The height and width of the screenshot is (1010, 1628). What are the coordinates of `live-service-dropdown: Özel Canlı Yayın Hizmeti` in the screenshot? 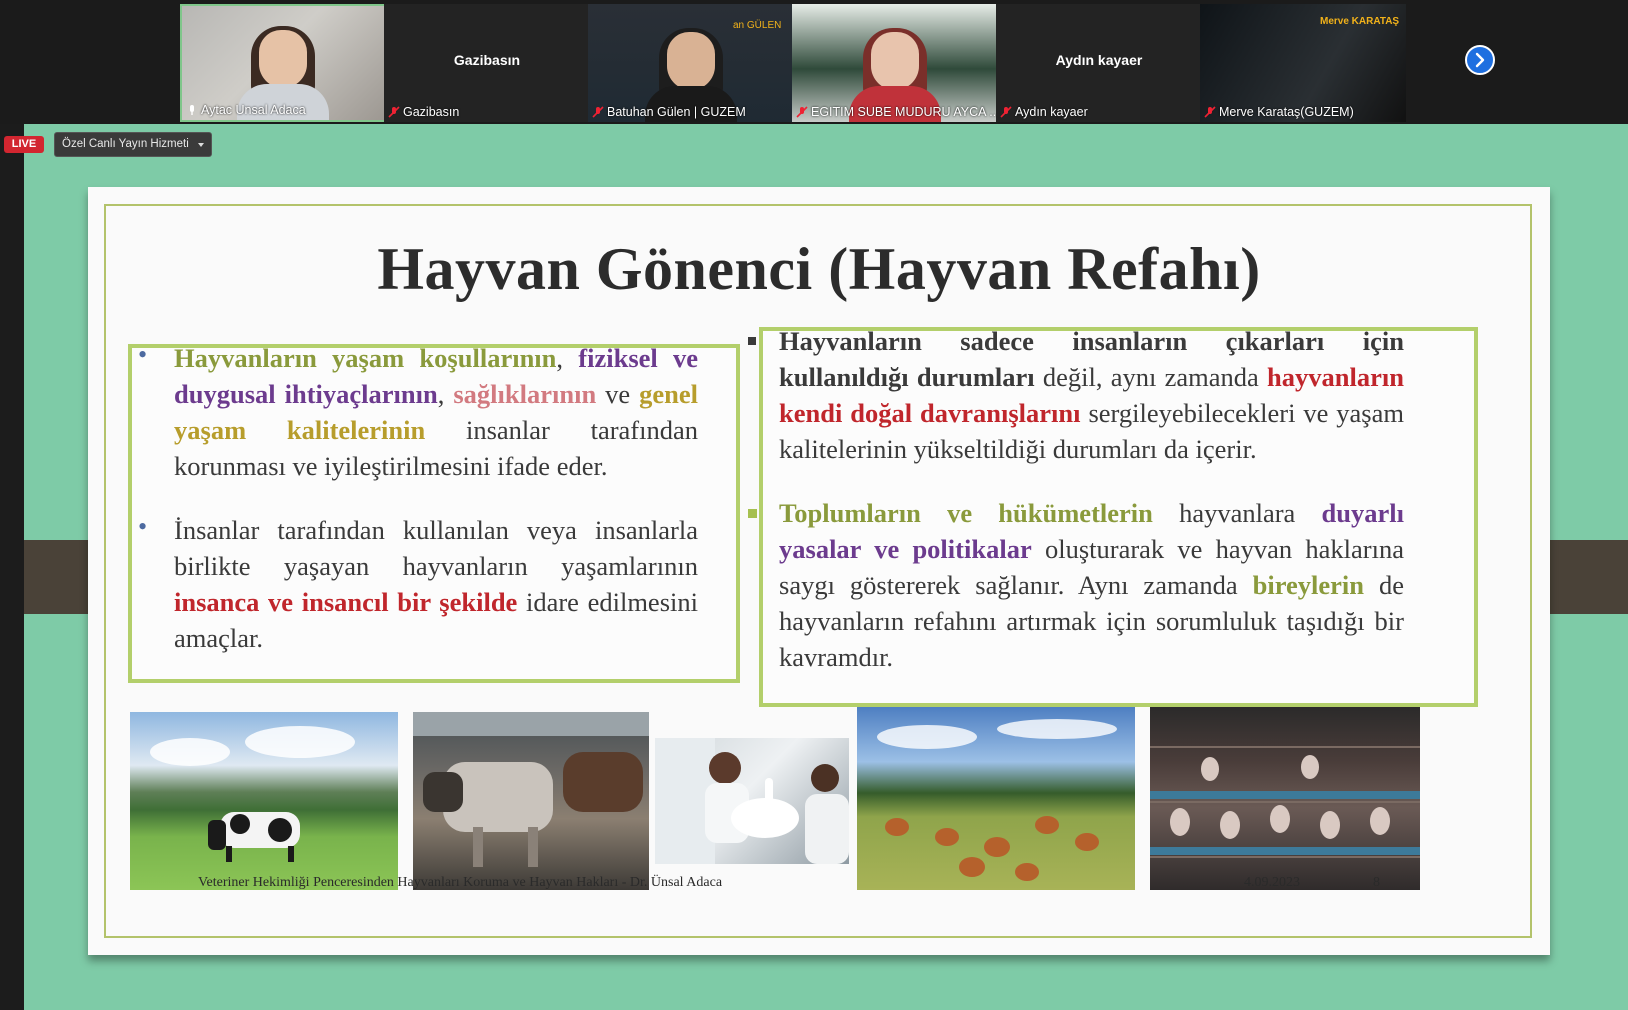 It's located at (133, 144).